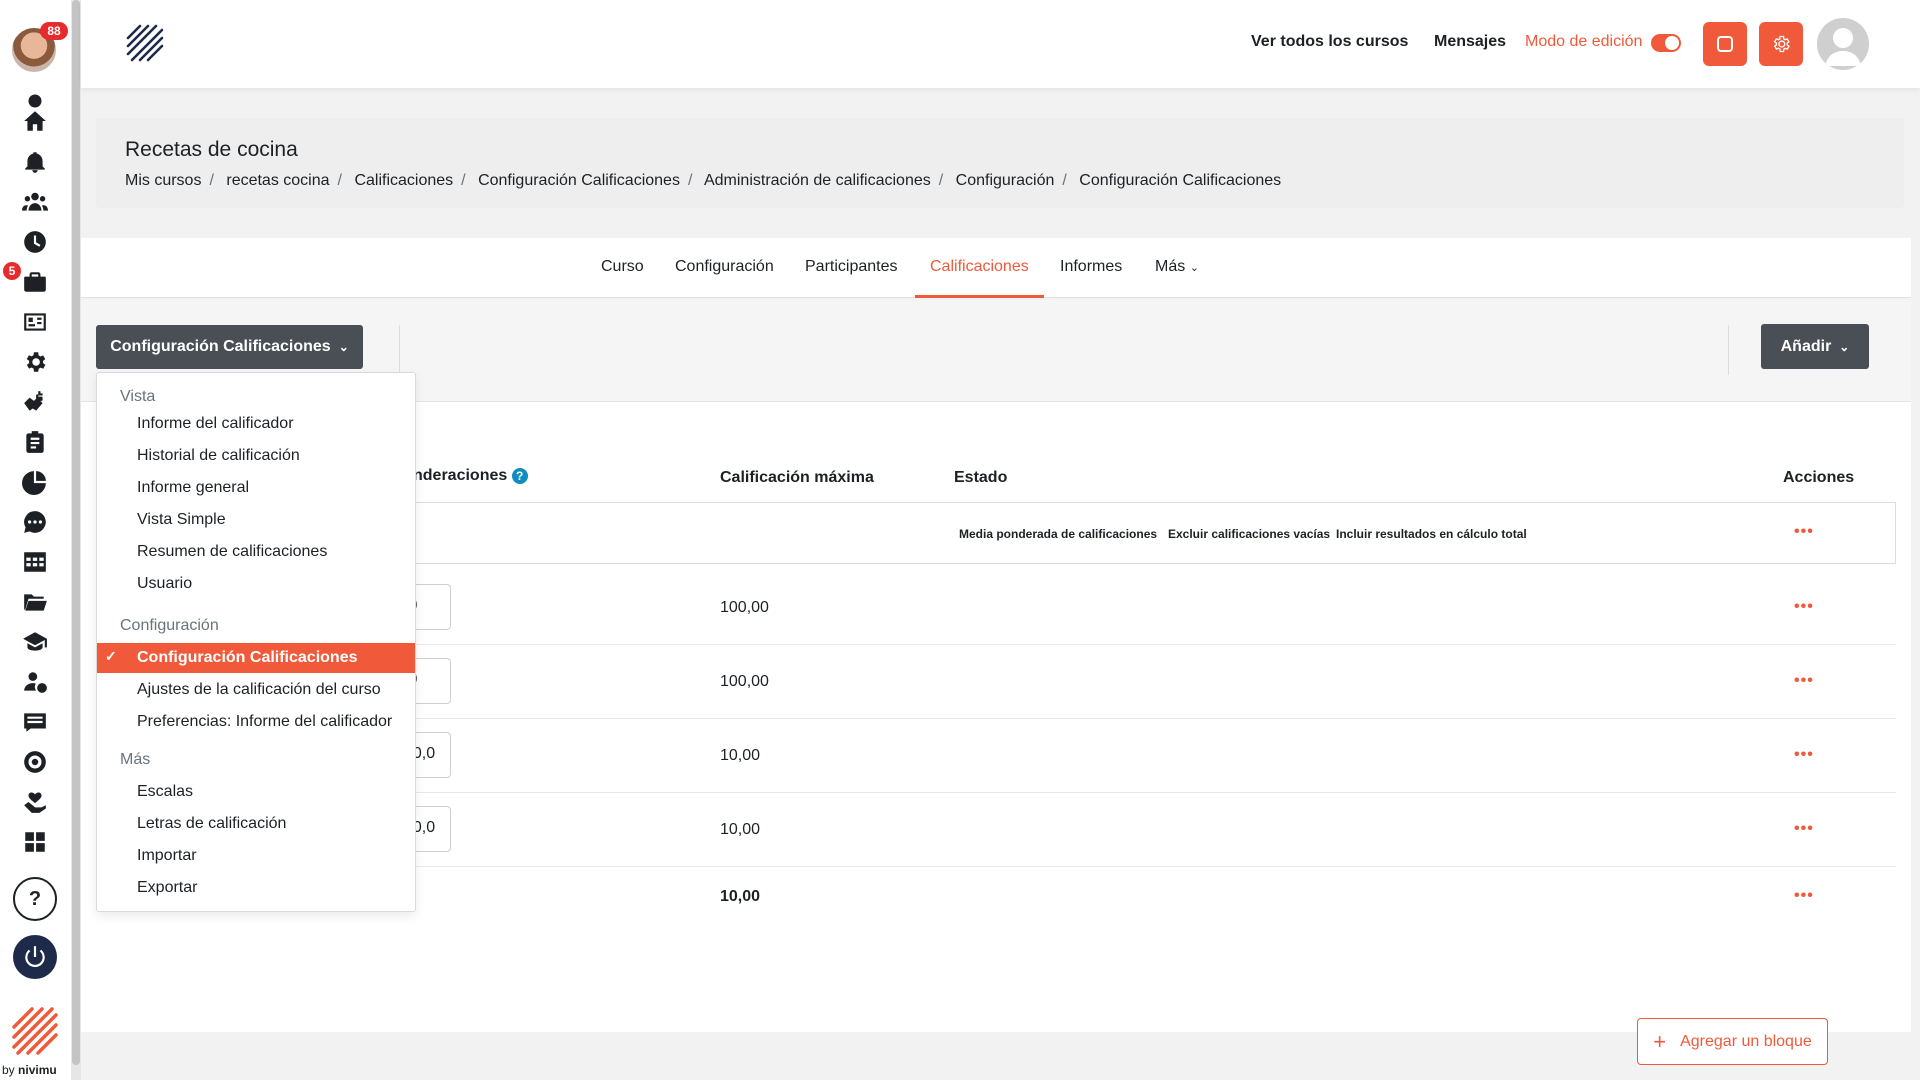 This screenshot has height=1080, width=1920. I want to click on page-title: Recetas de cocina, so click(211, 149).